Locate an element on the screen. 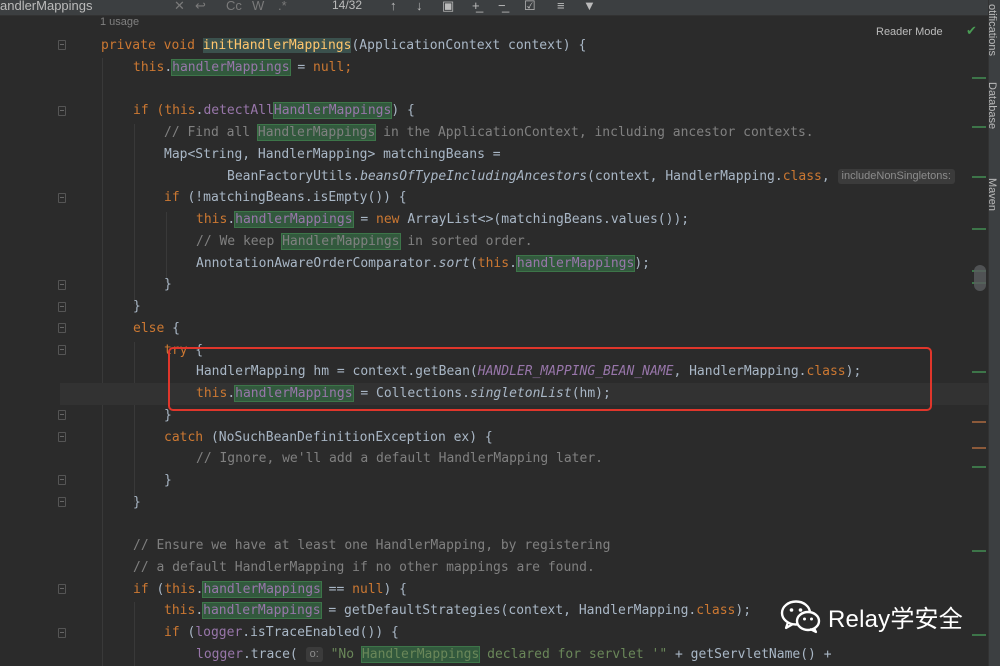  code-line: if (!matchingBeans.isEmpty()) { is located at coordinates (285, 197).